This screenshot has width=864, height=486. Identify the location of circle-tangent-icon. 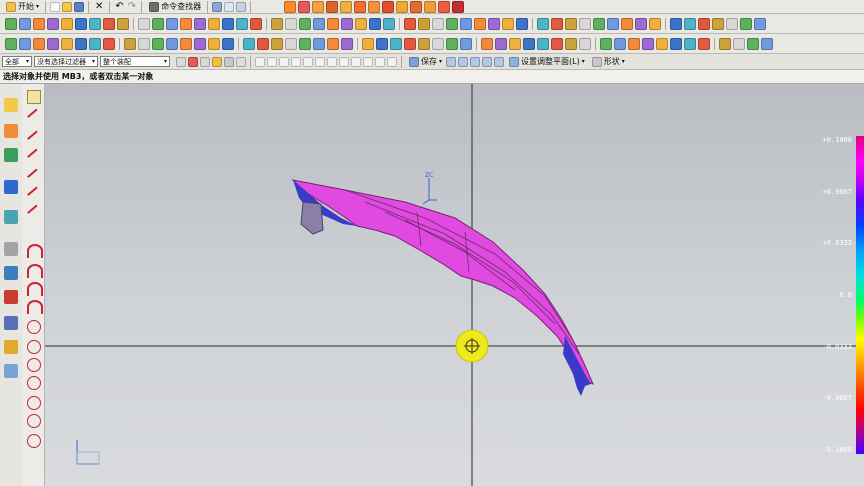
(34, 383).